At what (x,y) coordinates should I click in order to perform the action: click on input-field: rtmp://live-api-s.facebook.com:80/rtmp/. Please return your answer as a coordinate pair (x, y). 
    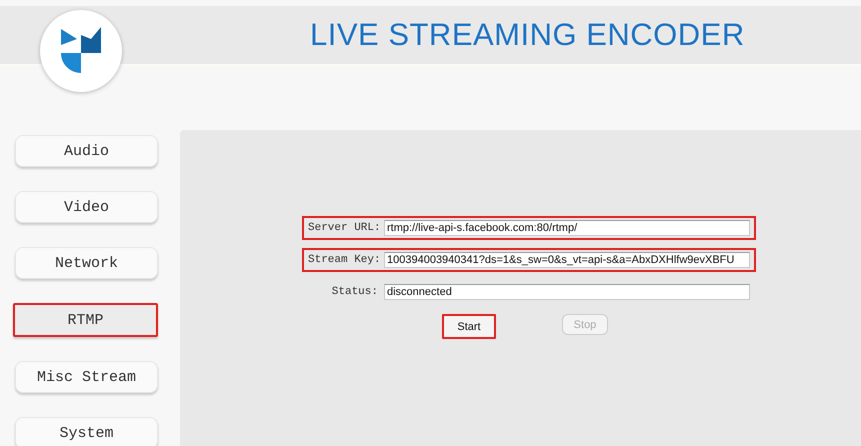
    Looking at the image, I should click on (567, 228).